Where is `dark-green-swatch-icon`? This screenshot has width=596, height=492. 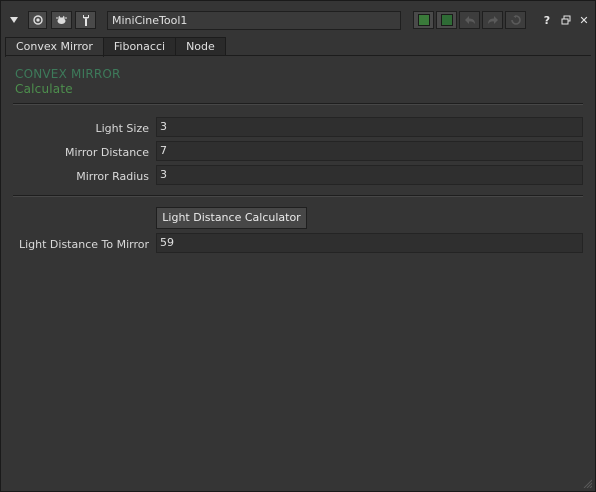 dark-green-swatch-icon is located at coordinates (446, 20).